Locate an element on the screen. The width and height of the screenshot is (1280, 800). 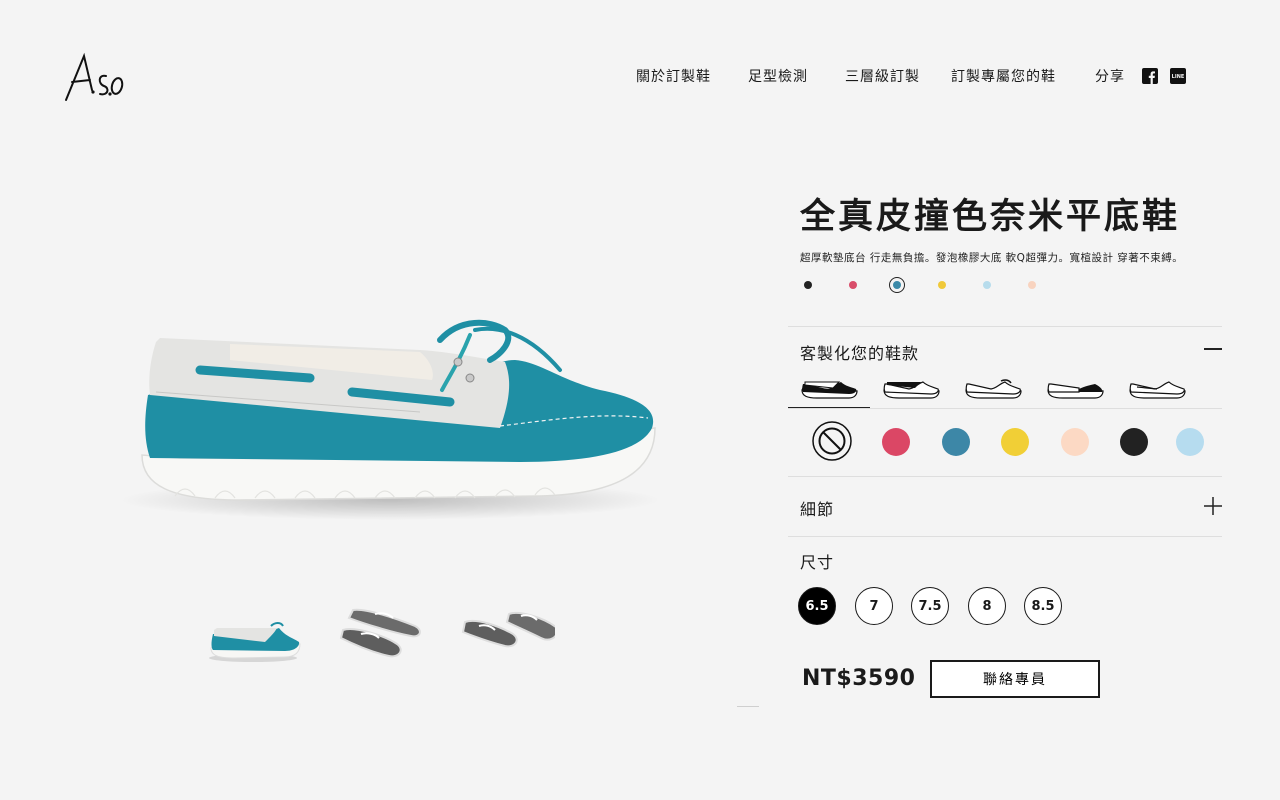
nav-item-customize: 訂製專屬您的鞋 is located at coordinates (1003, 76).